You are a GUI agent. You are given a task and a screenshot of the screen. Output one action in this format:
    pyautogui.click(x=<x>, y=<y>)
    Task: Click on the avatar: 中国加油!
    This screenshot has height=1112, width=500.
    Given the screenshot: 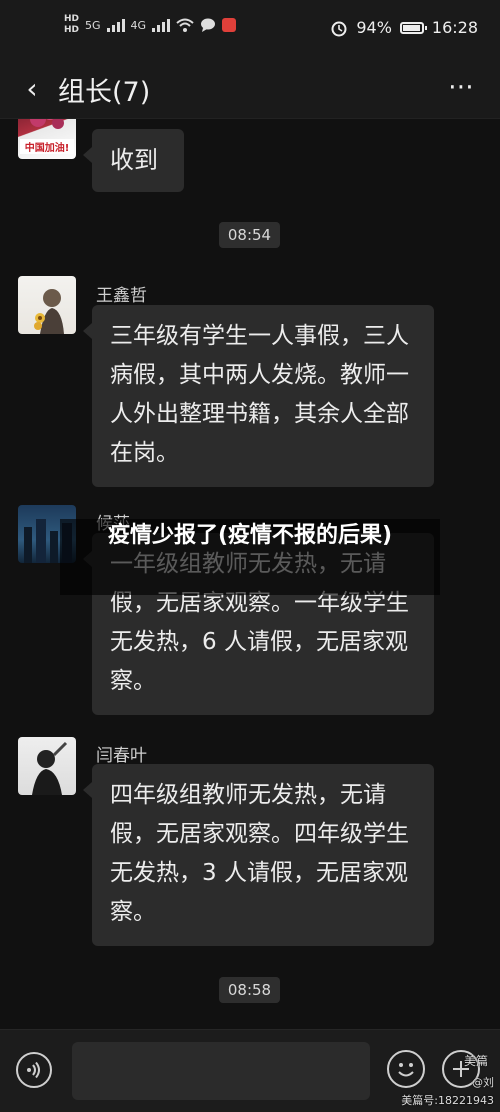 What is the action you would take?
    pyautogui.click(x=47, y=139)
    